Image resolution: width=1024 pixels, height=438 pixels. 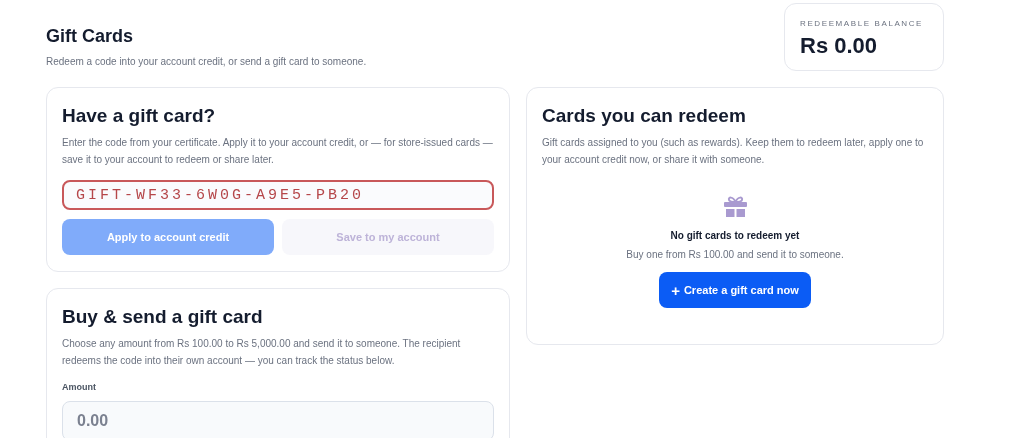 I want to click on balance-label: REDEEMABLE BALANCE, so click(x=862, y=23).